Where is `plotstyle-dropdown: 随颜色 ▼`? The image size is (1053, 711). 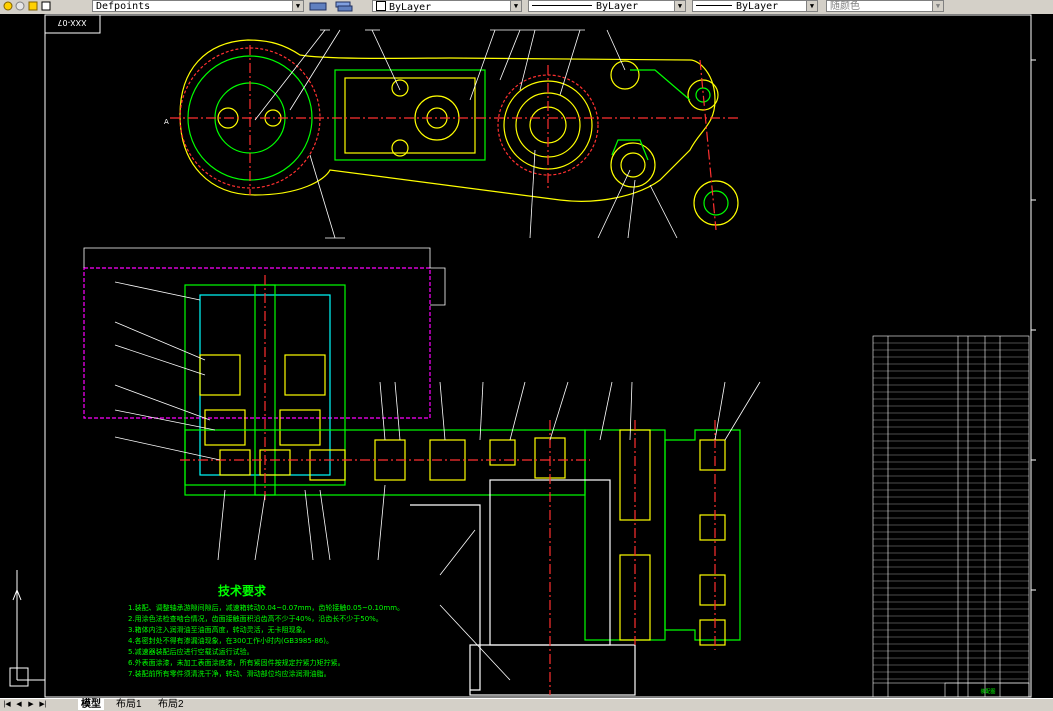
plotstyle-dropdown: 随颜色 ▼ is located at coordinates (885, 6).